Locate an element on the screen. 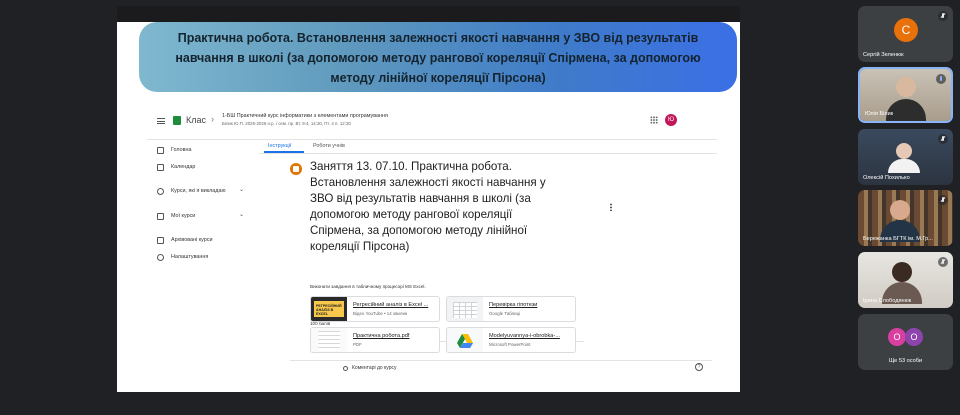  video-thumbnail: РЕГРЕСІЙНИЙ АНАЛІЗ В EXCEL is located at coordinates (329, 309).